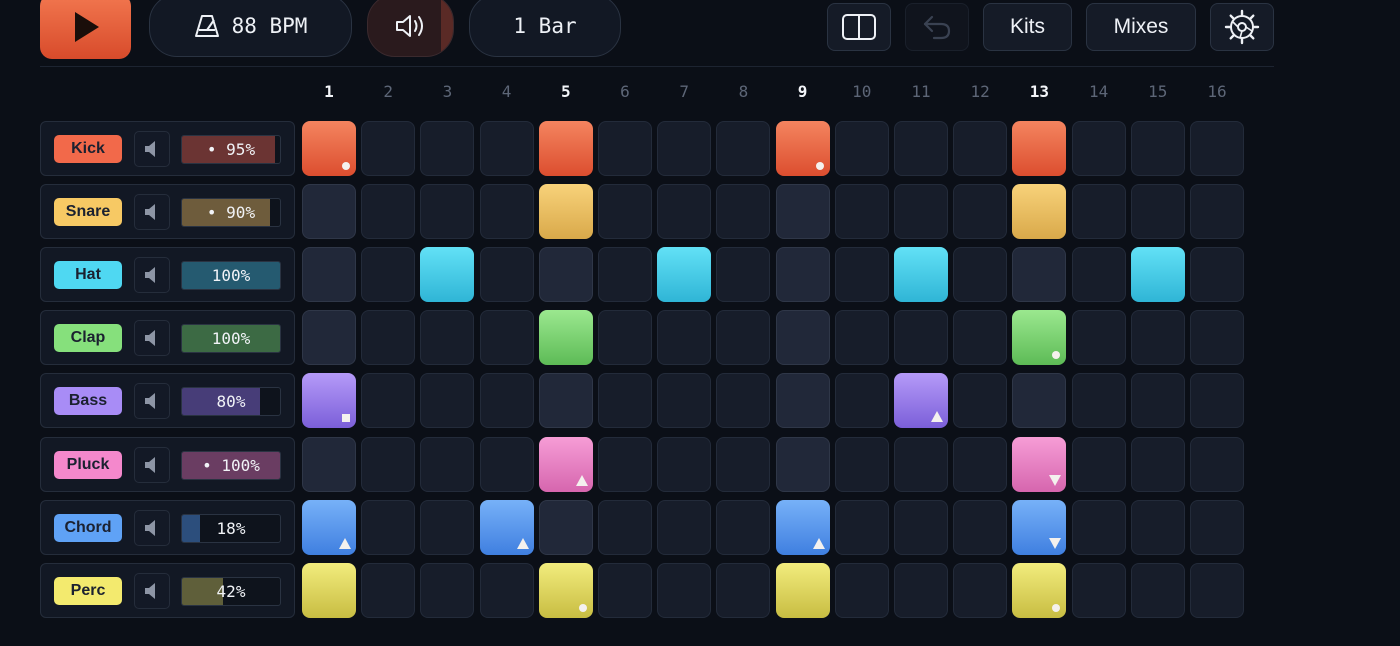 This screenshot has height=646, width=1400. What do you see at coordinates (88, 464) in the screenshot?
I see `track-name-button: Pluck` at bounding box center [88, 464].